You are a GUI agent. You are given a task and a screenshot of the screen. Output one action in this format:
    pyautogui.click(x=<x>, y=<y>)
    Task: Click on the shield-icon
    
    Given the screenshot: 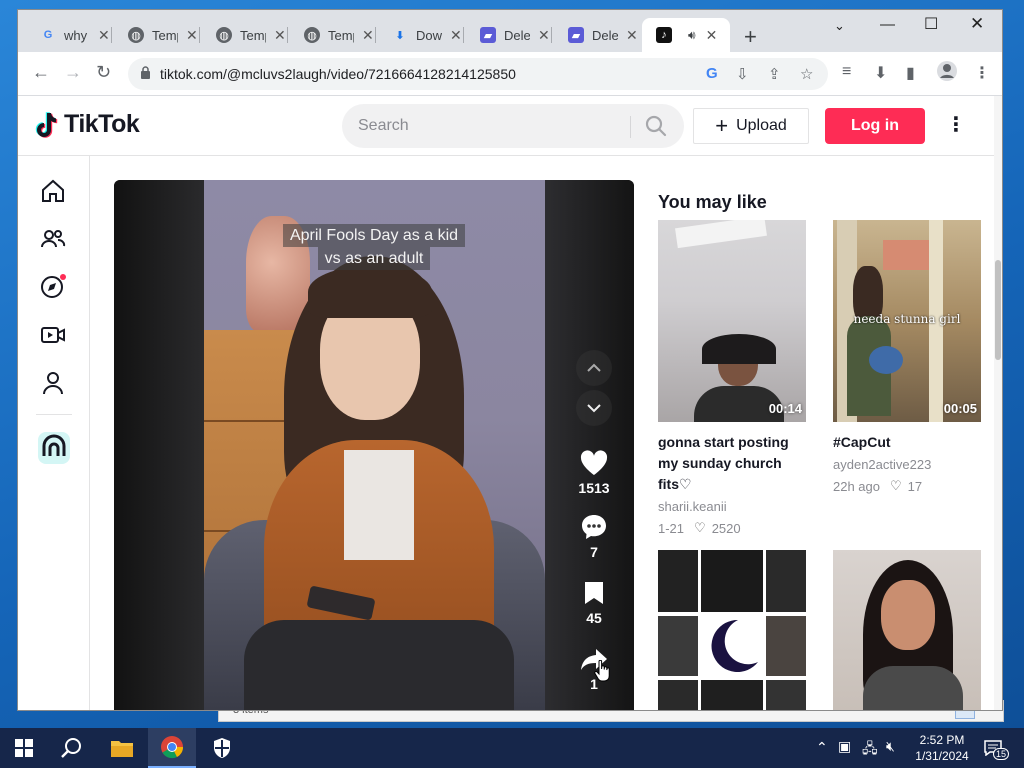 What is the action you would take?
    pyautogui.click(x=222, y=748)
    